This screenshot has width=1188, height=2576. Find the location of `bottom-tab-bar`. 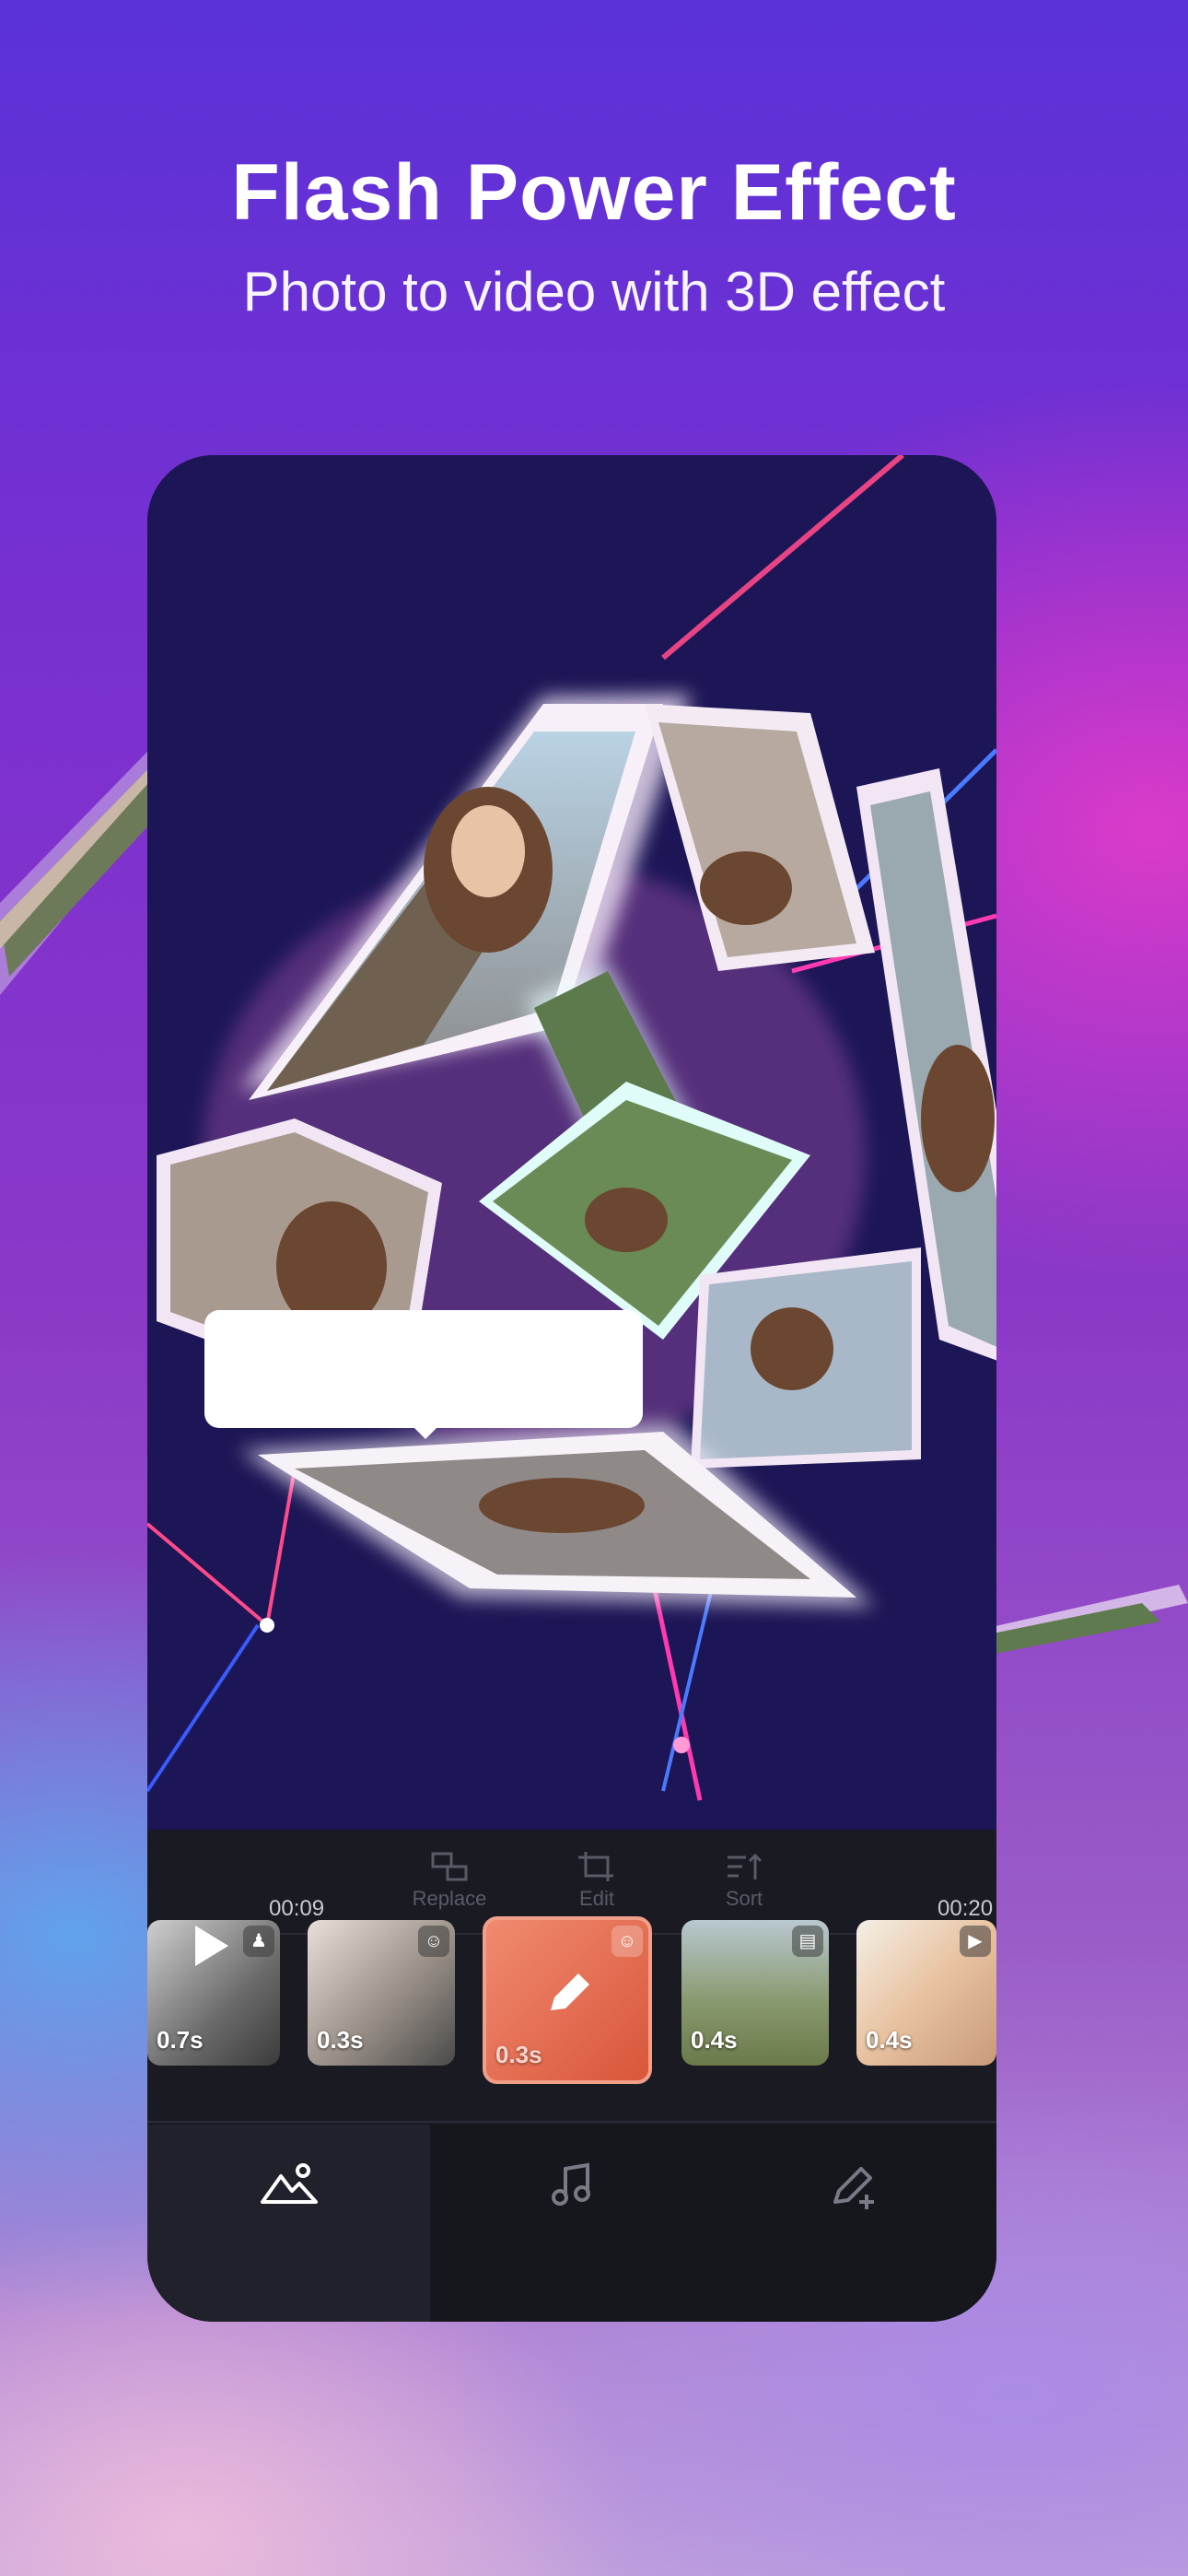

bottom-tab-bar is located at coordinates (572, 2223).